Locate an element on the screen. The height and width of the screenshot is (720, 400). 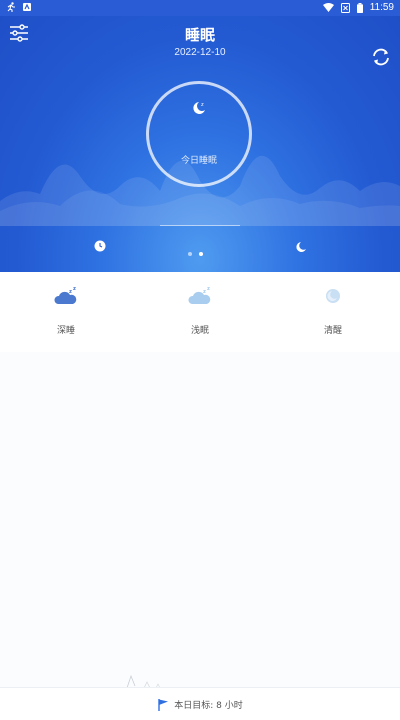
wifi-icon is located at coordinates (328, 7).